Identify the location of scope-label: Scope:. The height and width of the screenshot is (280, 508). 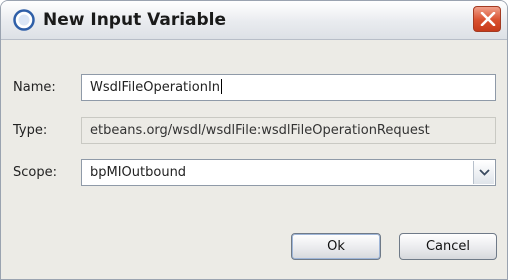
(35, 172).